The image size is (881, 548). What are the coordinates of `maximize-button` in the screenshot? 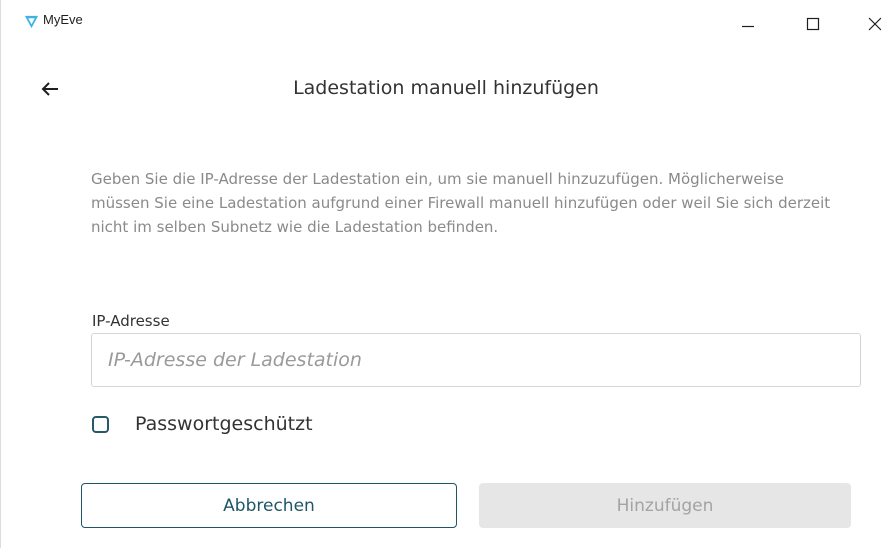 It's located at (813, 24).